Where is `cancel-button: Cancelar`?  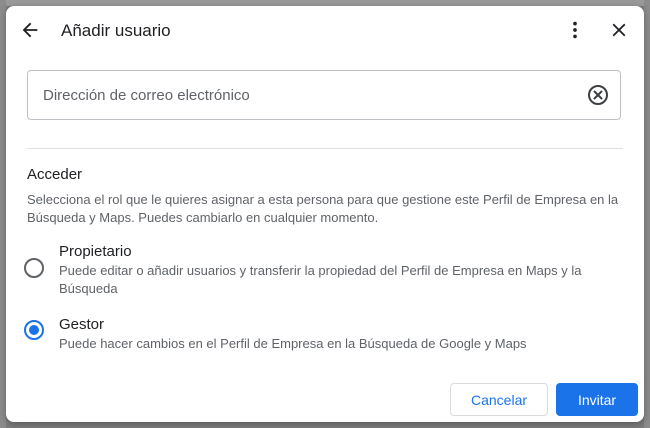
cancel-button: Cancelar is located at coordinates (499, 399).